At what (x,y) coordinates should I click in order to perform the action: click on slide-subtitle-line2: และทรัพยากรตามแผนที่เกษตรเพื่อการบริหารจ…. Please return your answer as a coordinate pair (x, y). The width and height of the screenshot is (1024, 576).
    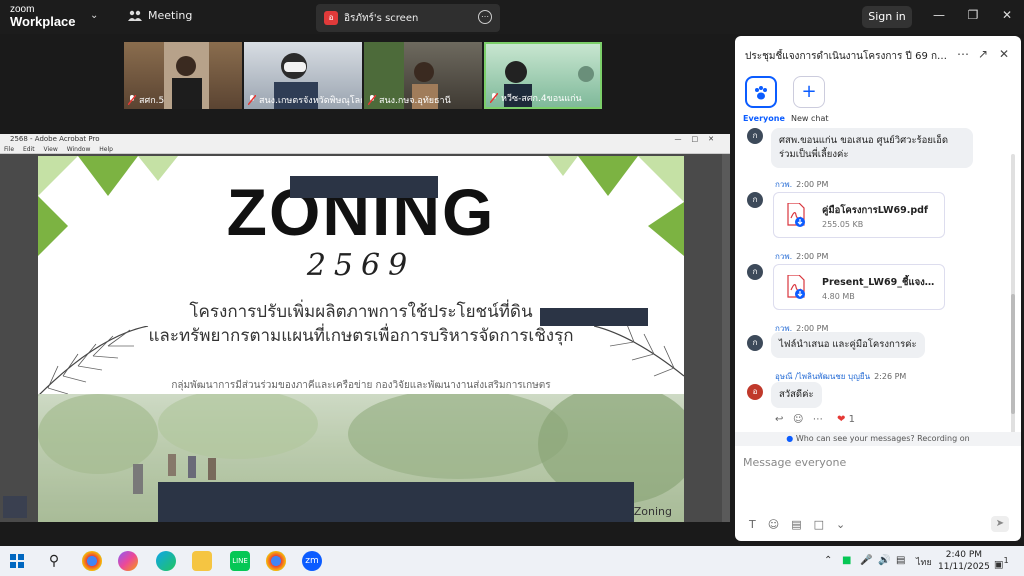
    Looking at the image, I should click on (361, 336).